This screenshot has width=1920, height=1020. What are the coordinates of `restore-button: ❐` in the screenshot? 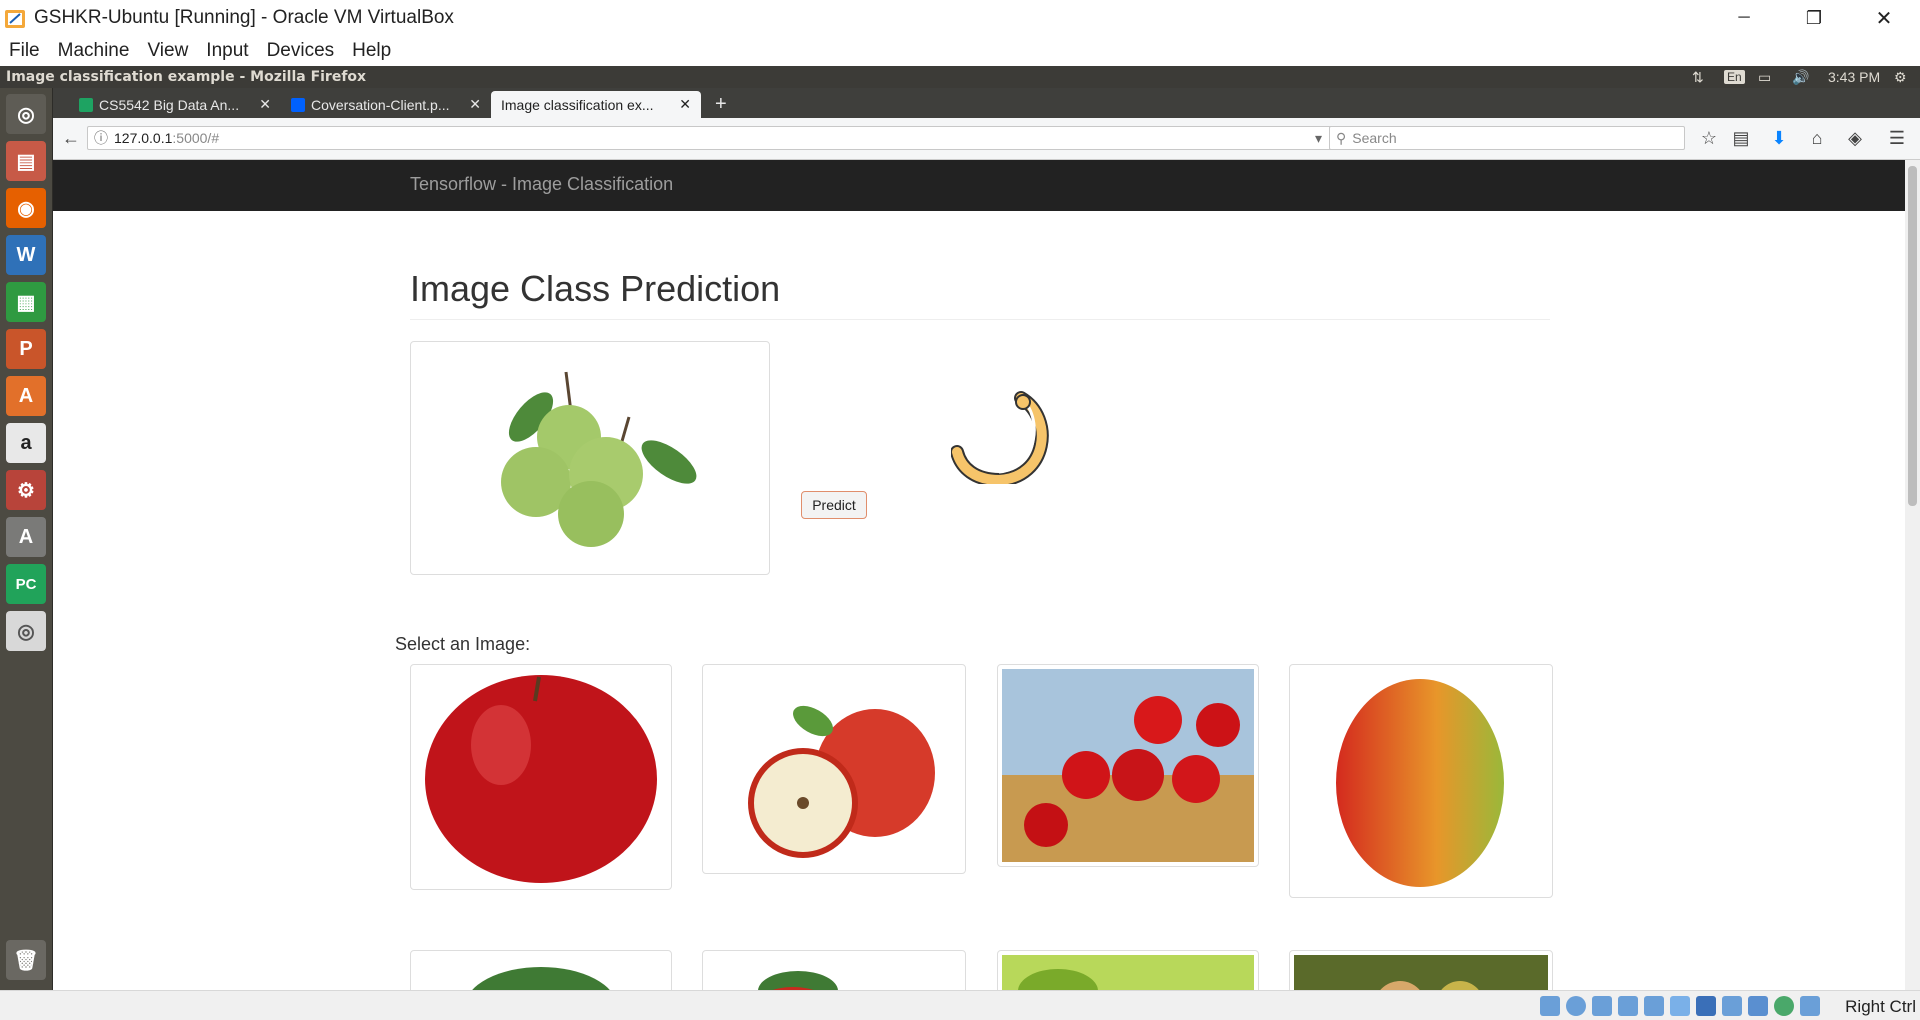 It's located at (1814, 18).